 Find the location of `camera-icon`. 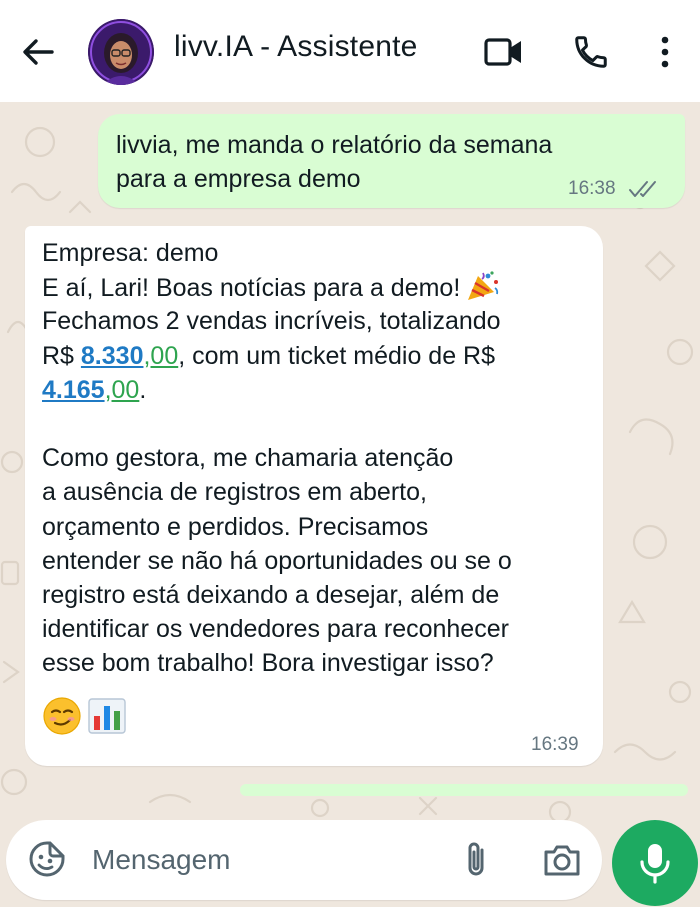

camera-icon is located at coordinates (562, 860).